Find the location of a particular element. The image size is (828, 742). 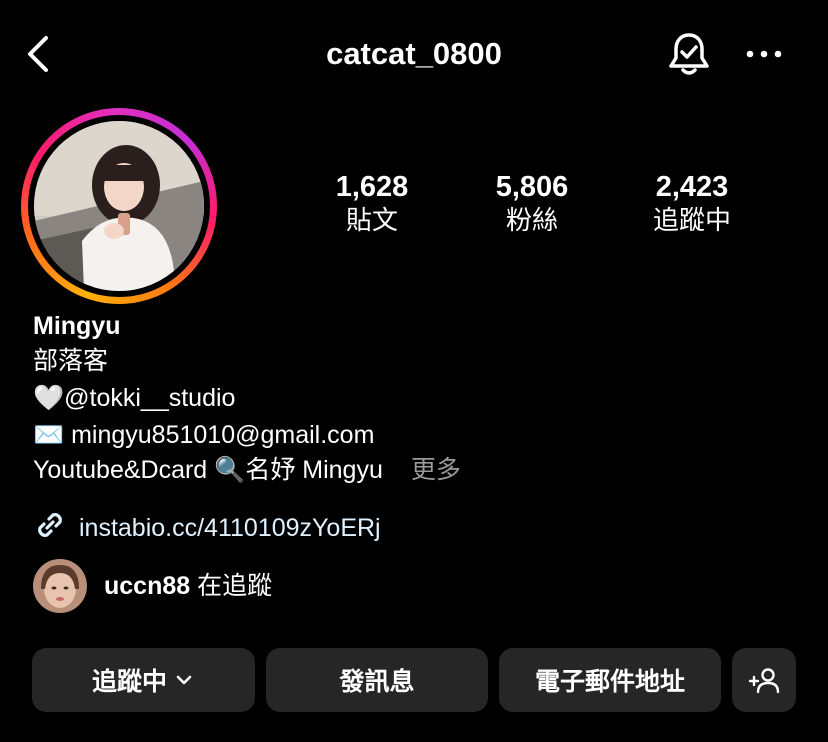

envelope-icon: ✉️ is located at coordinates (49, 435).